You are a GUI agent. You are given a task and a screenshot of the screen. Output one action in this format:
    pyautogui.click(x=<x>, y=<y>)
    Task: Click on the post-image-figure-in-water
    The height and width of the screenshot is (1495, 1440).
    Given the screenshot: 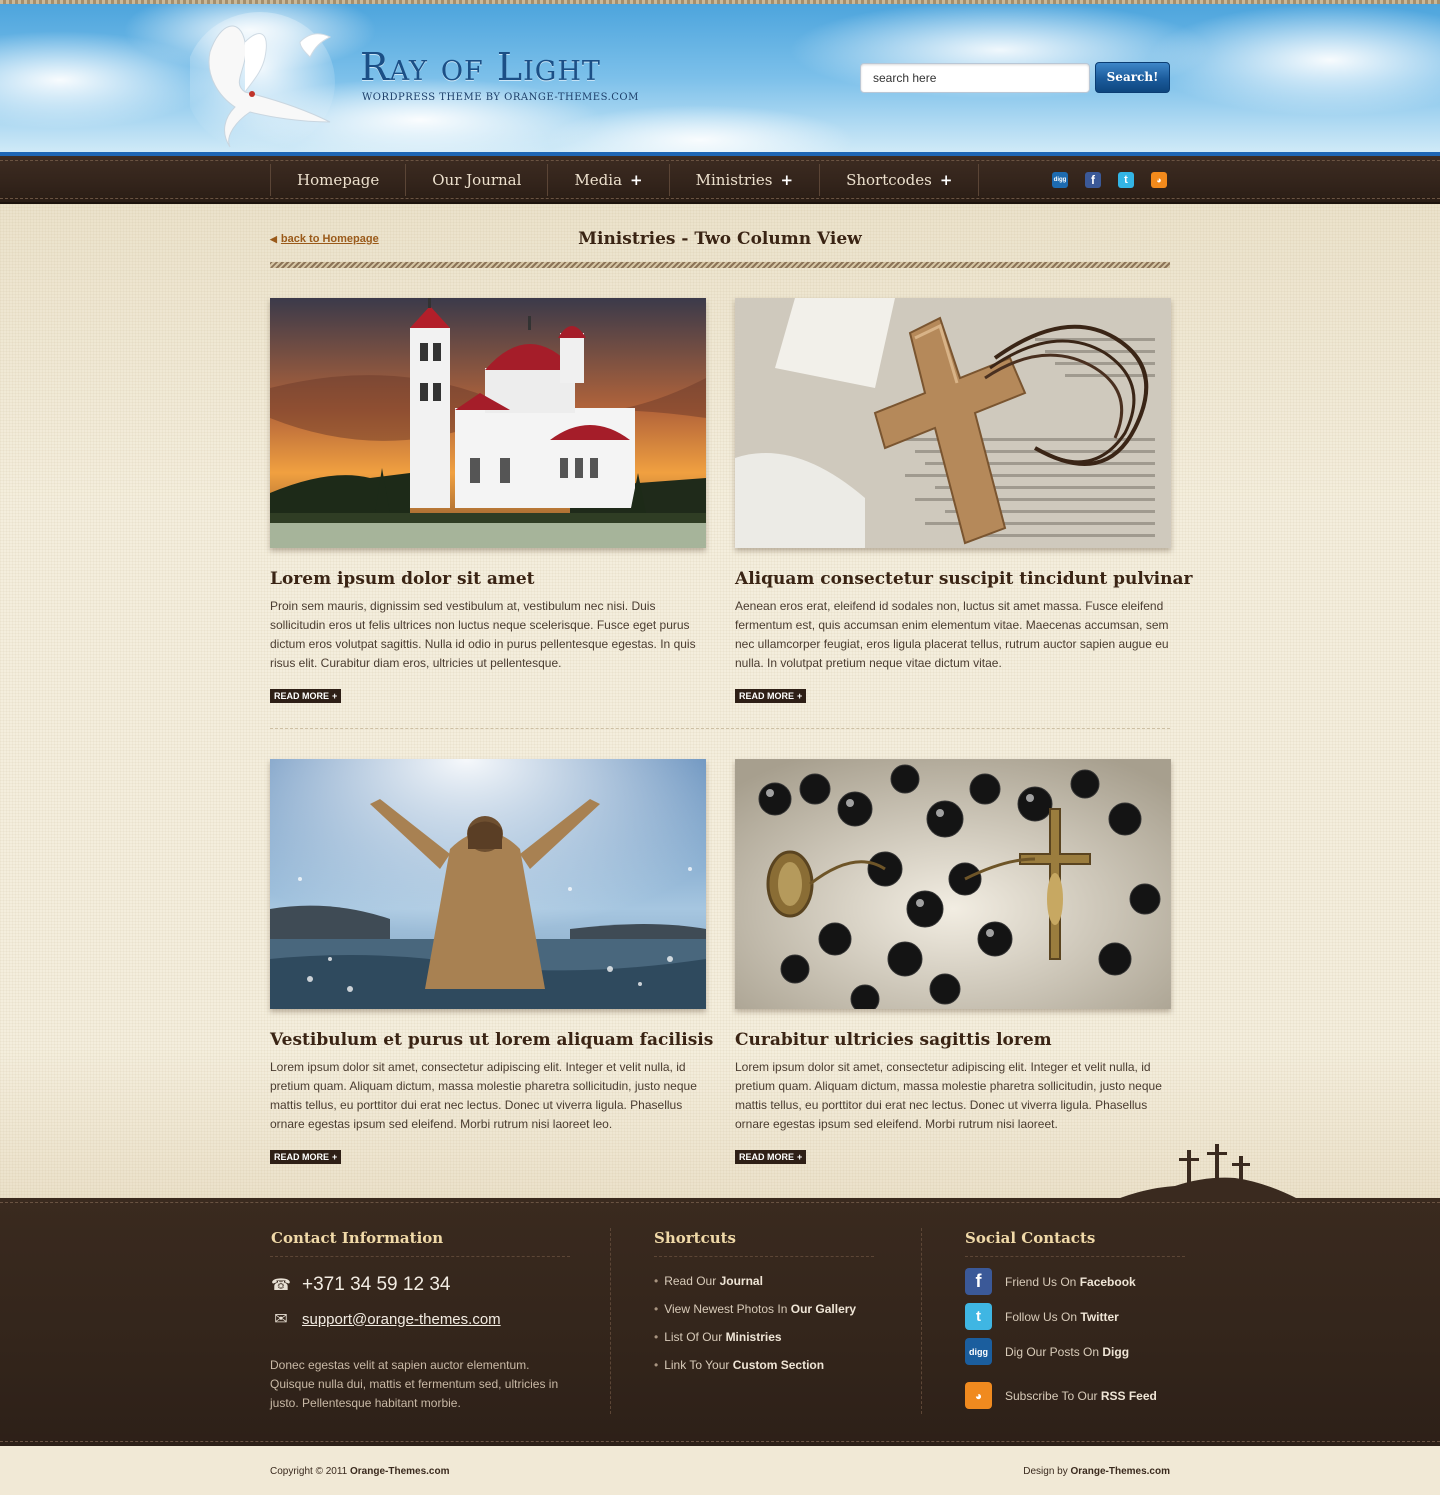 What is the action you would take?
    pyautogui.click(x=488, y=884)
    